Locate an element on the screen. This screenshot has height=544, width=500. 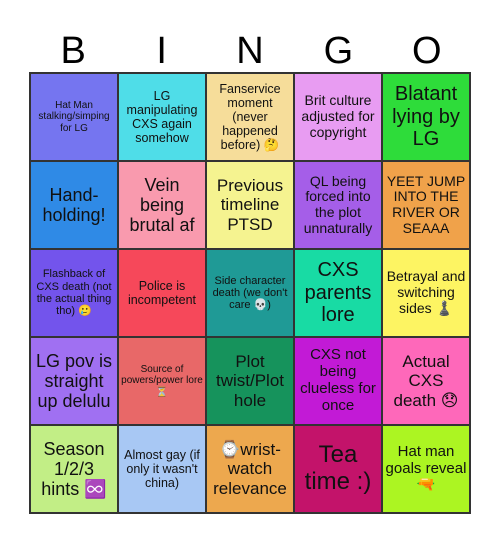
cell-text: ⌚wrist-watch relevance is located at coordinates (250, 469).